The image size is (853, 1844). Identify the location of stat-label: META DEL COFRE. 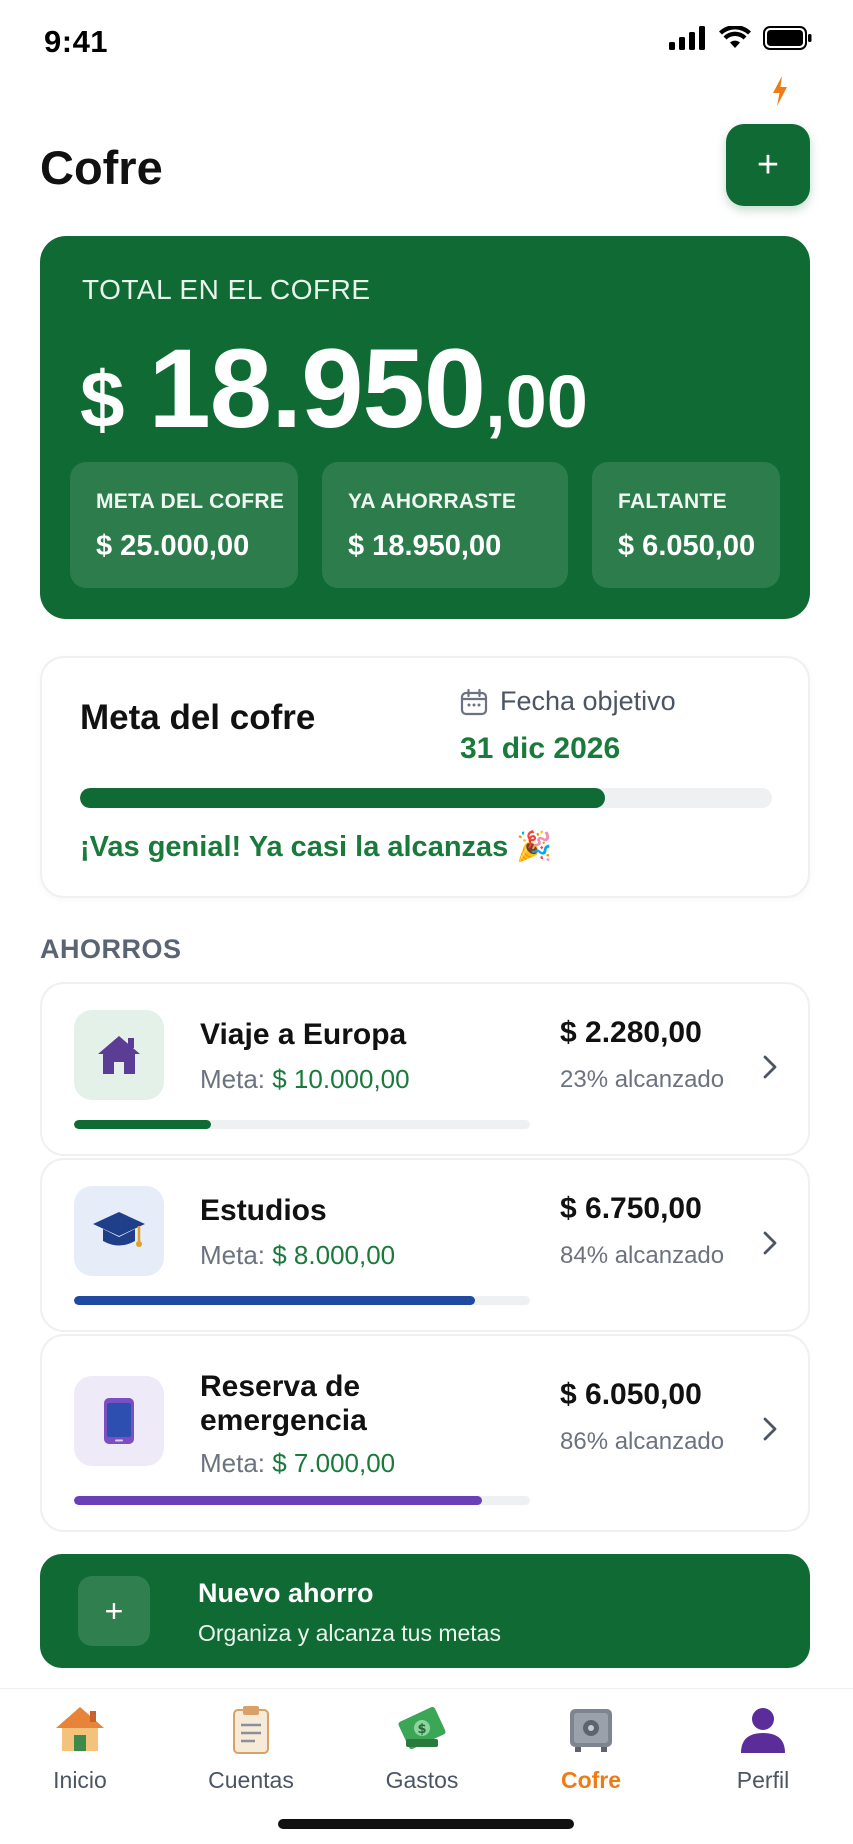
(190, 501).